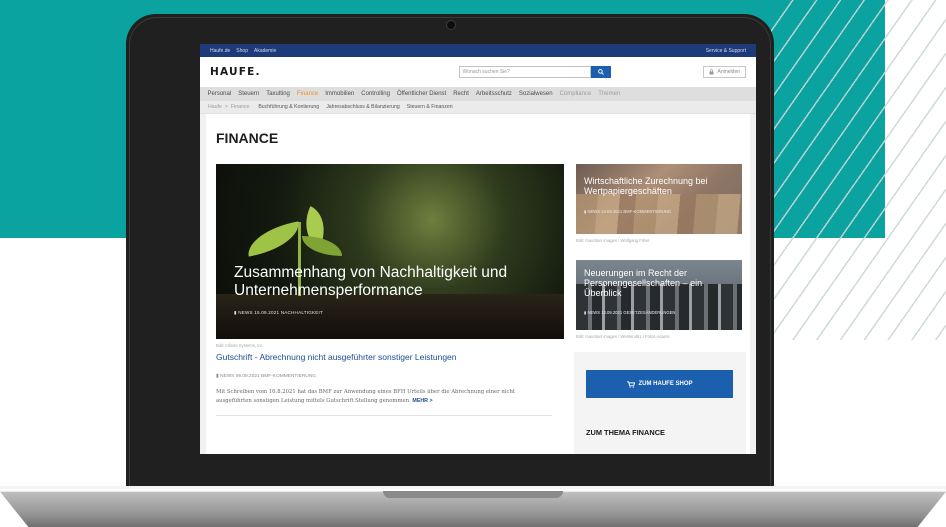 The image size is (946, 527). I want to click on card-meta-text: NEWS 14.09.2021 BMF-KOMMENTIERUNG, so click(629, 211).